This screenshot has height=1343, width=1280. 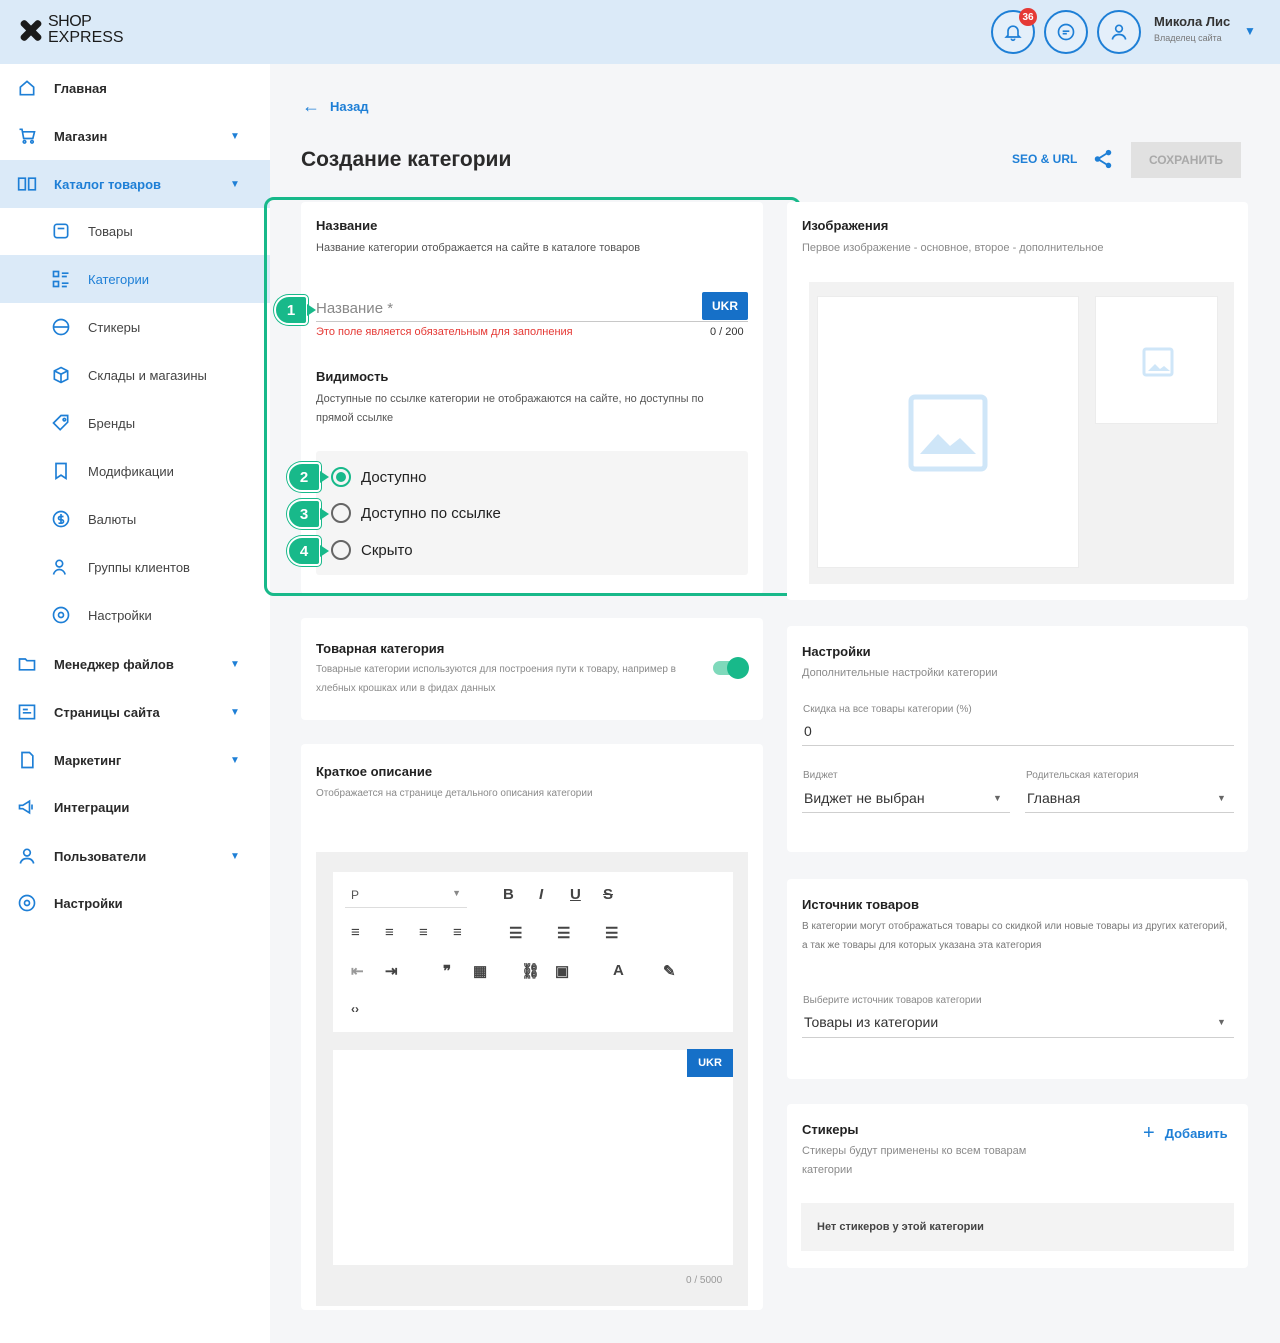 What do you see at coordinates (1082, 775) in the screenshot?
I see `parent-category-label: Родительская категория` at bounding box center [1082, 775].